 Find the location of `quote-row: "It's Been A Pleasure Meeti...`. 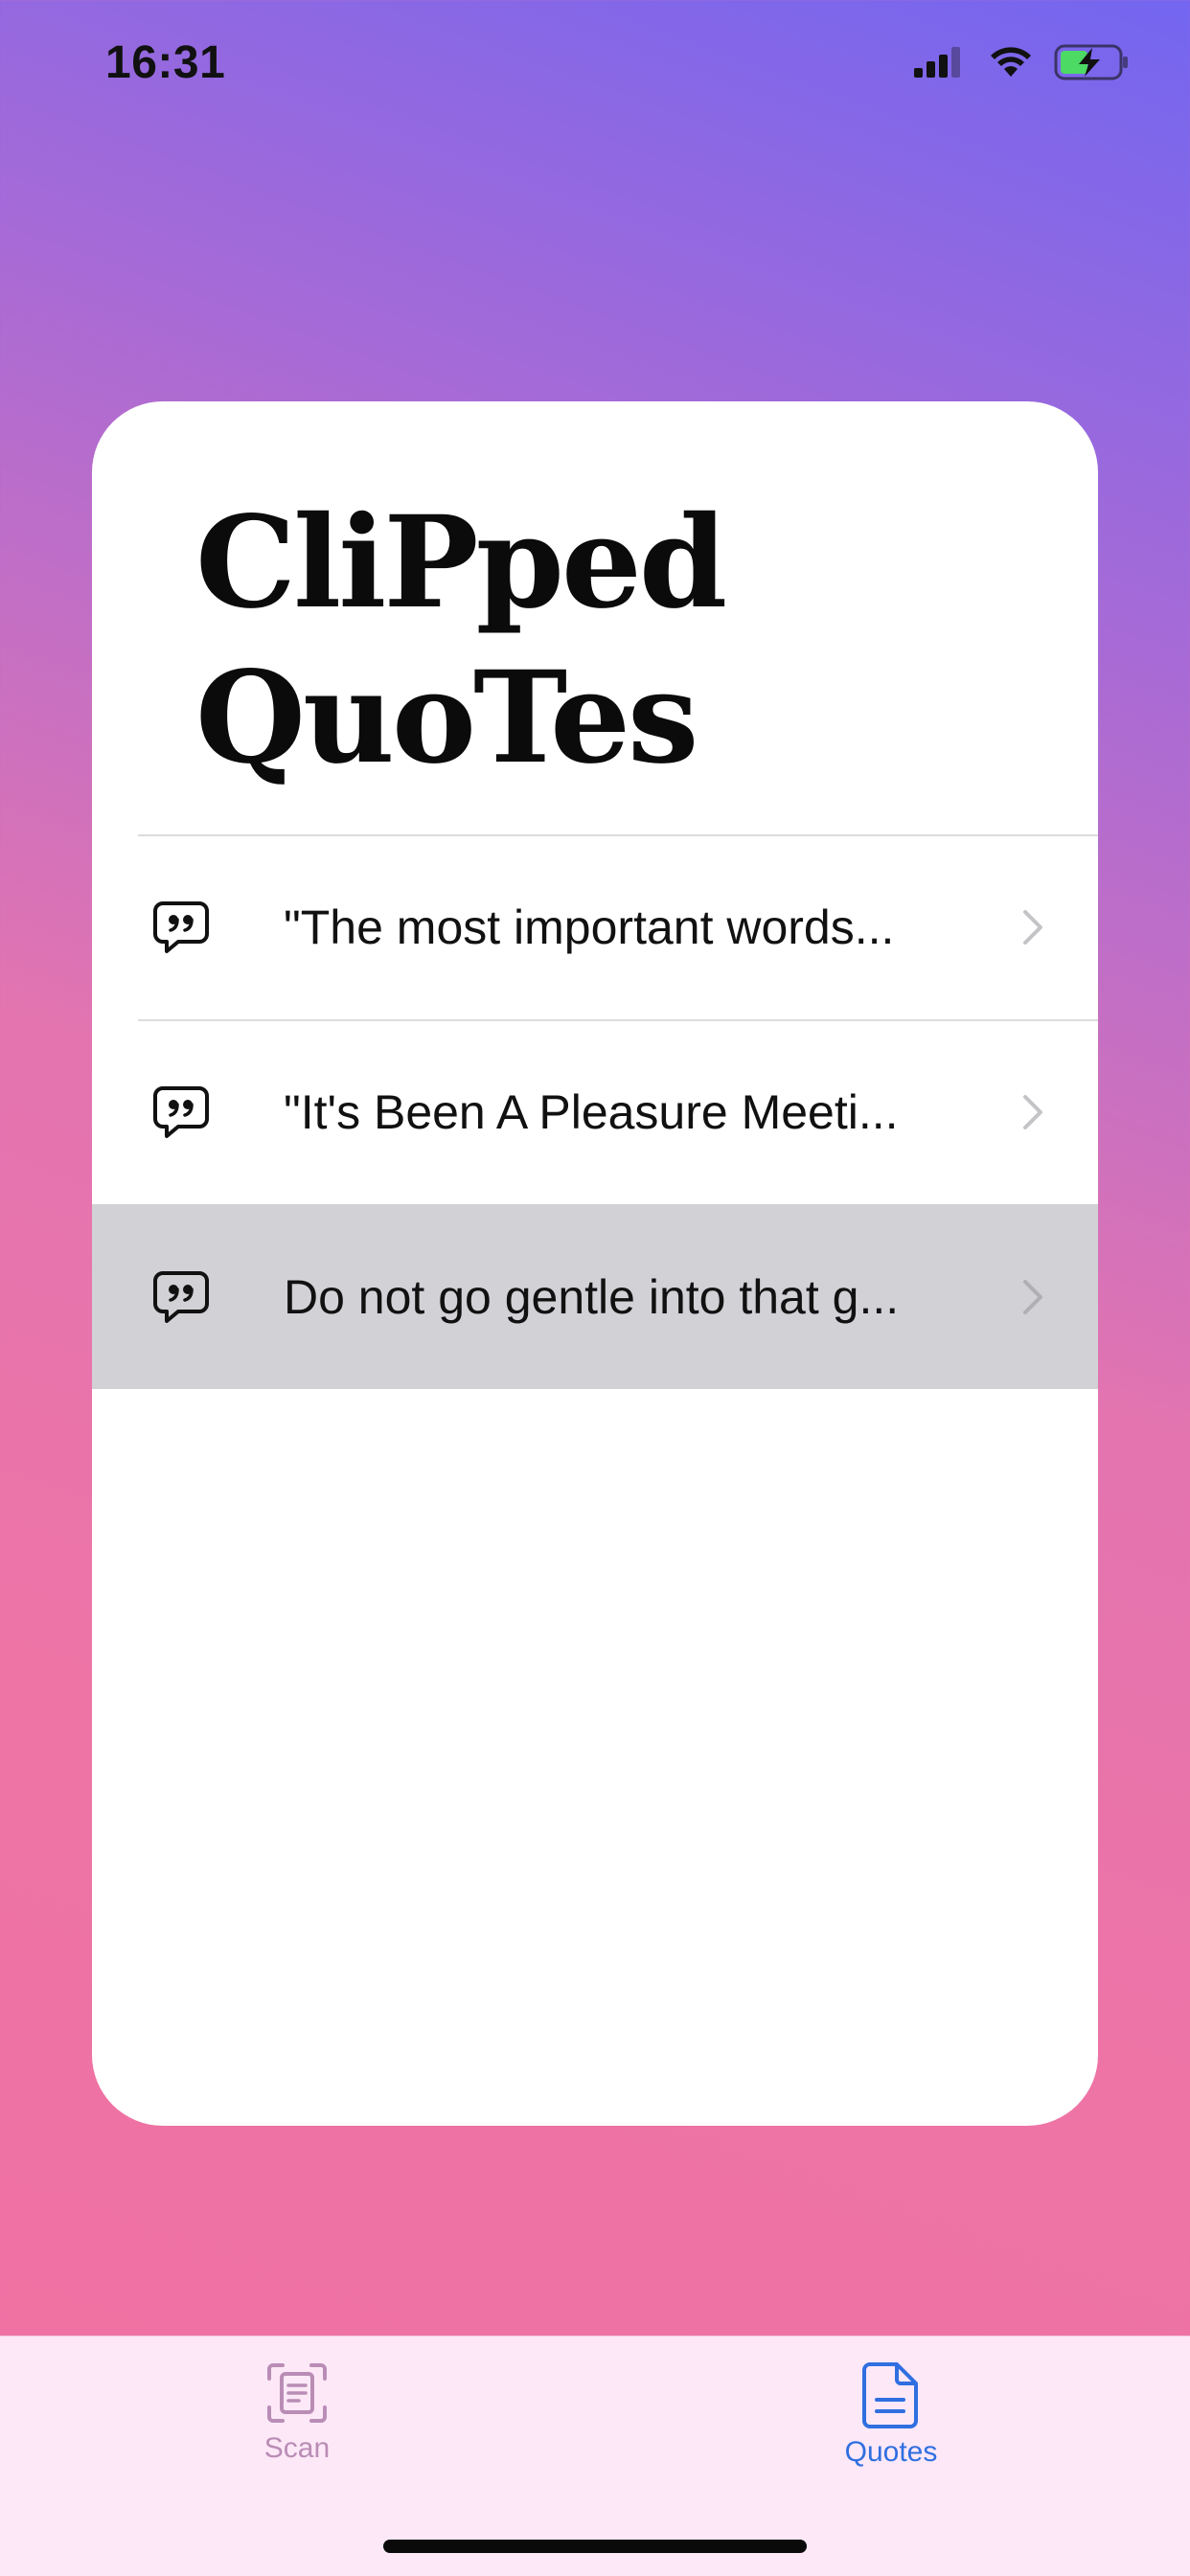

quote-row: "It's Been A Pleasure Meeti... is located at coordinates (595, 1111).